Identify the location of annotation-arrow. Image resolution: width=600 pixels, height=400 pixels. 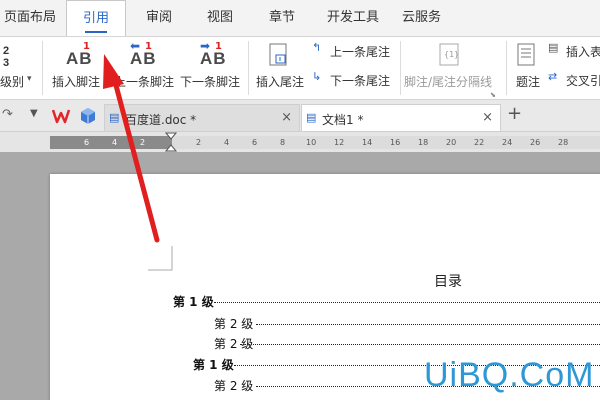
(131, 148).